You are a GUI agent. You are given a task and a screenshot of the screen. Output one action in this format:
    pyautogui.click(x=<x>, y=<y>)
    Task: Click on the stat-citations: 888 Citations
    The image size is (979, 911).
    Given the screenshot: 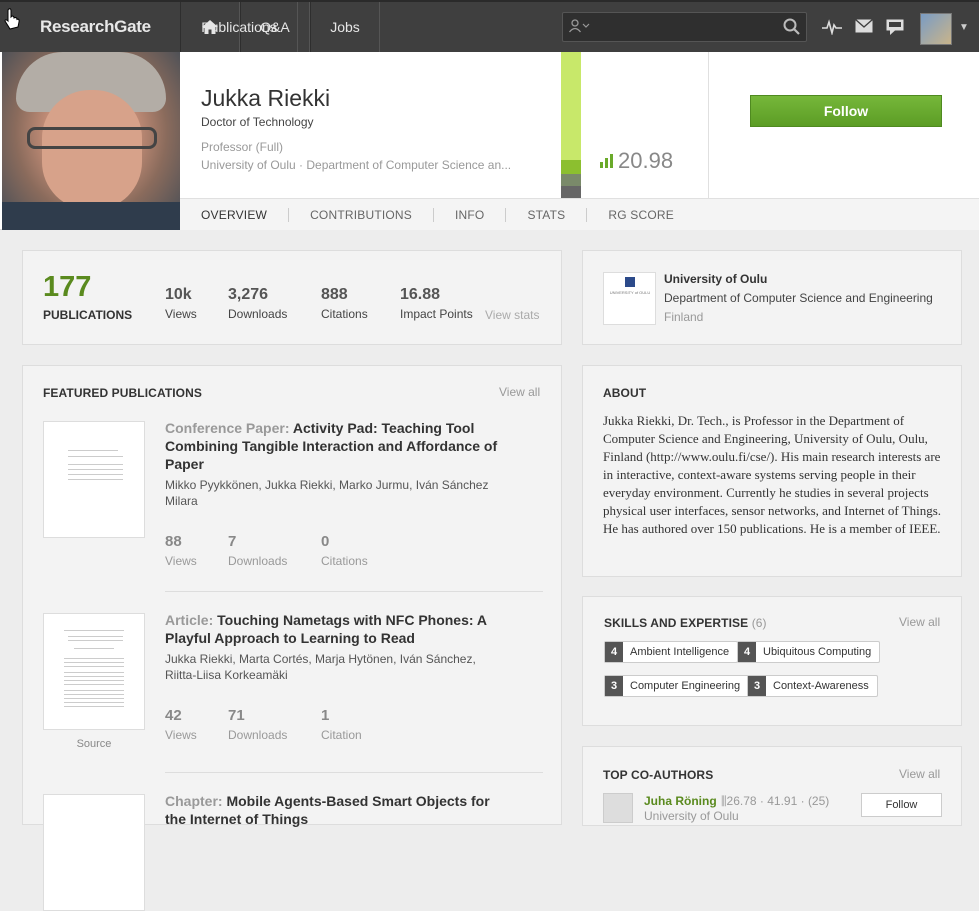 What is the action you would take?
    pyautogui.click(x=344, y=303)
    